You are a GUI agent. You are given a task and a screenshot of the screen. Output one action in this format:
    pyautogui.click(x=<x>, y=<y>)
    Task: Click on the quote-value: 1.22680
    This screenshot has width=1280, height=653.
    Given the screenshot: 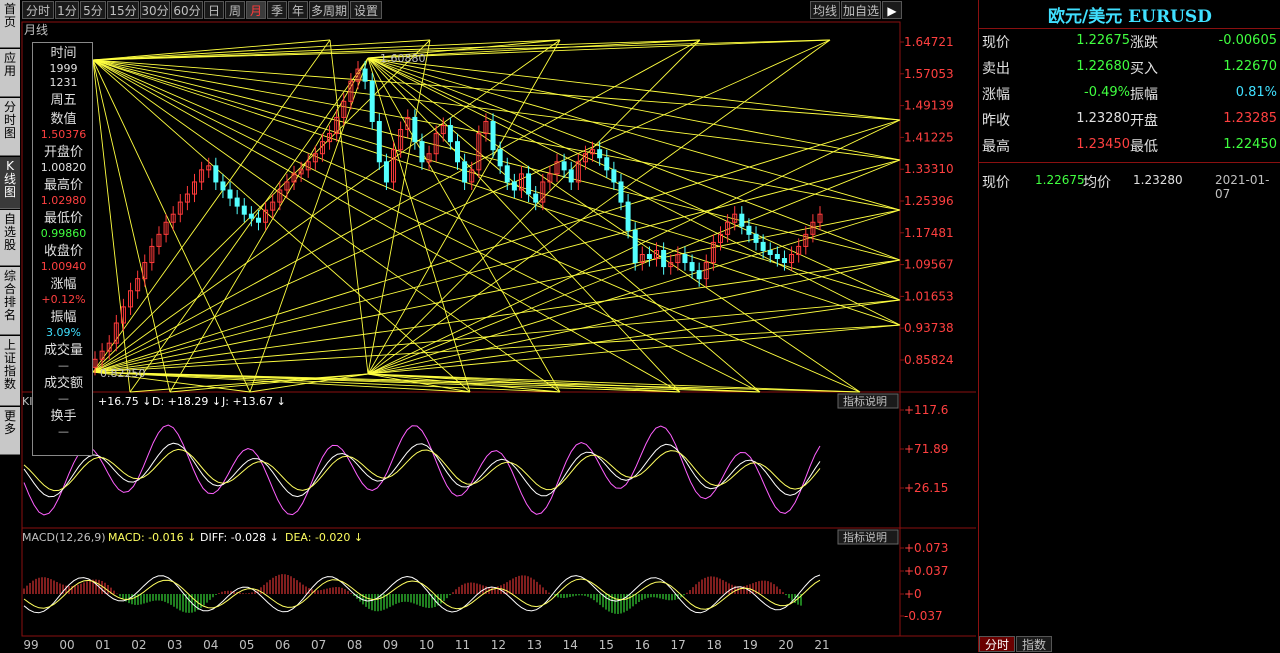 What is the action you would take?
    pyautogui.click(x=1103, y=66)
    